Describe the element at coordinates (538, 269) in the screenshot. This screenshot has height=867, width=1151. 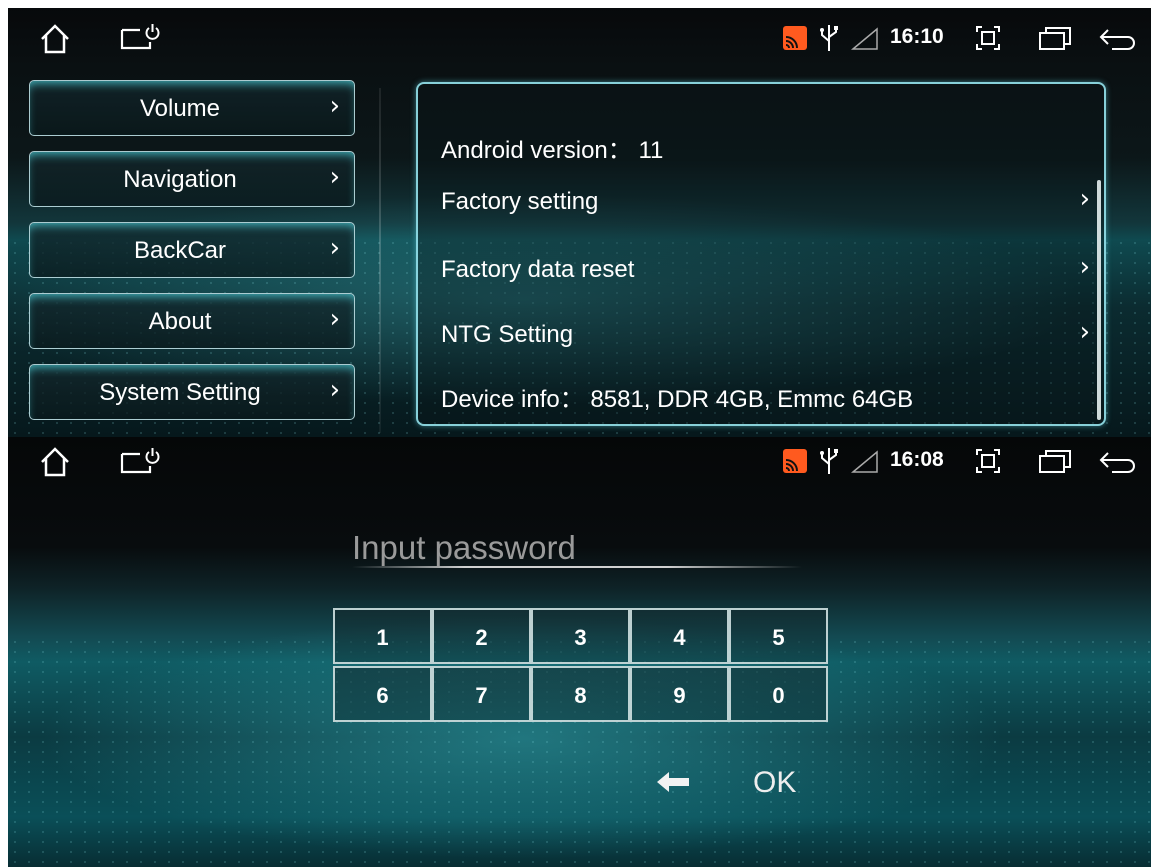
I see `factory-data-reset-label: Factory data reset` at that location.